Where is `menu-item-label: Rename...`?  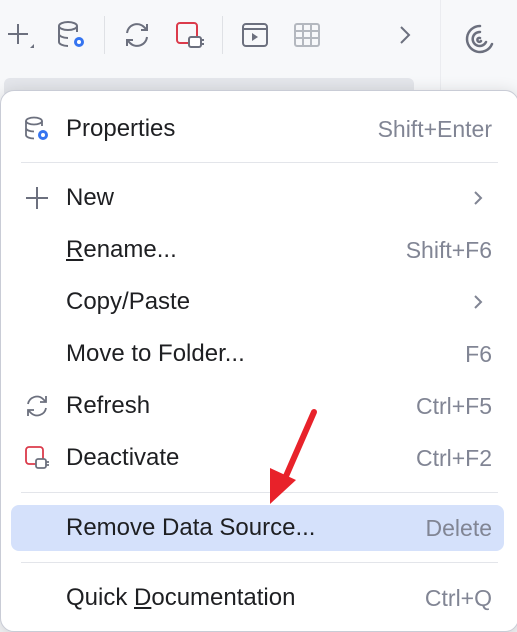
menu-item-label: Rename... is located at coordinates (121, 249).